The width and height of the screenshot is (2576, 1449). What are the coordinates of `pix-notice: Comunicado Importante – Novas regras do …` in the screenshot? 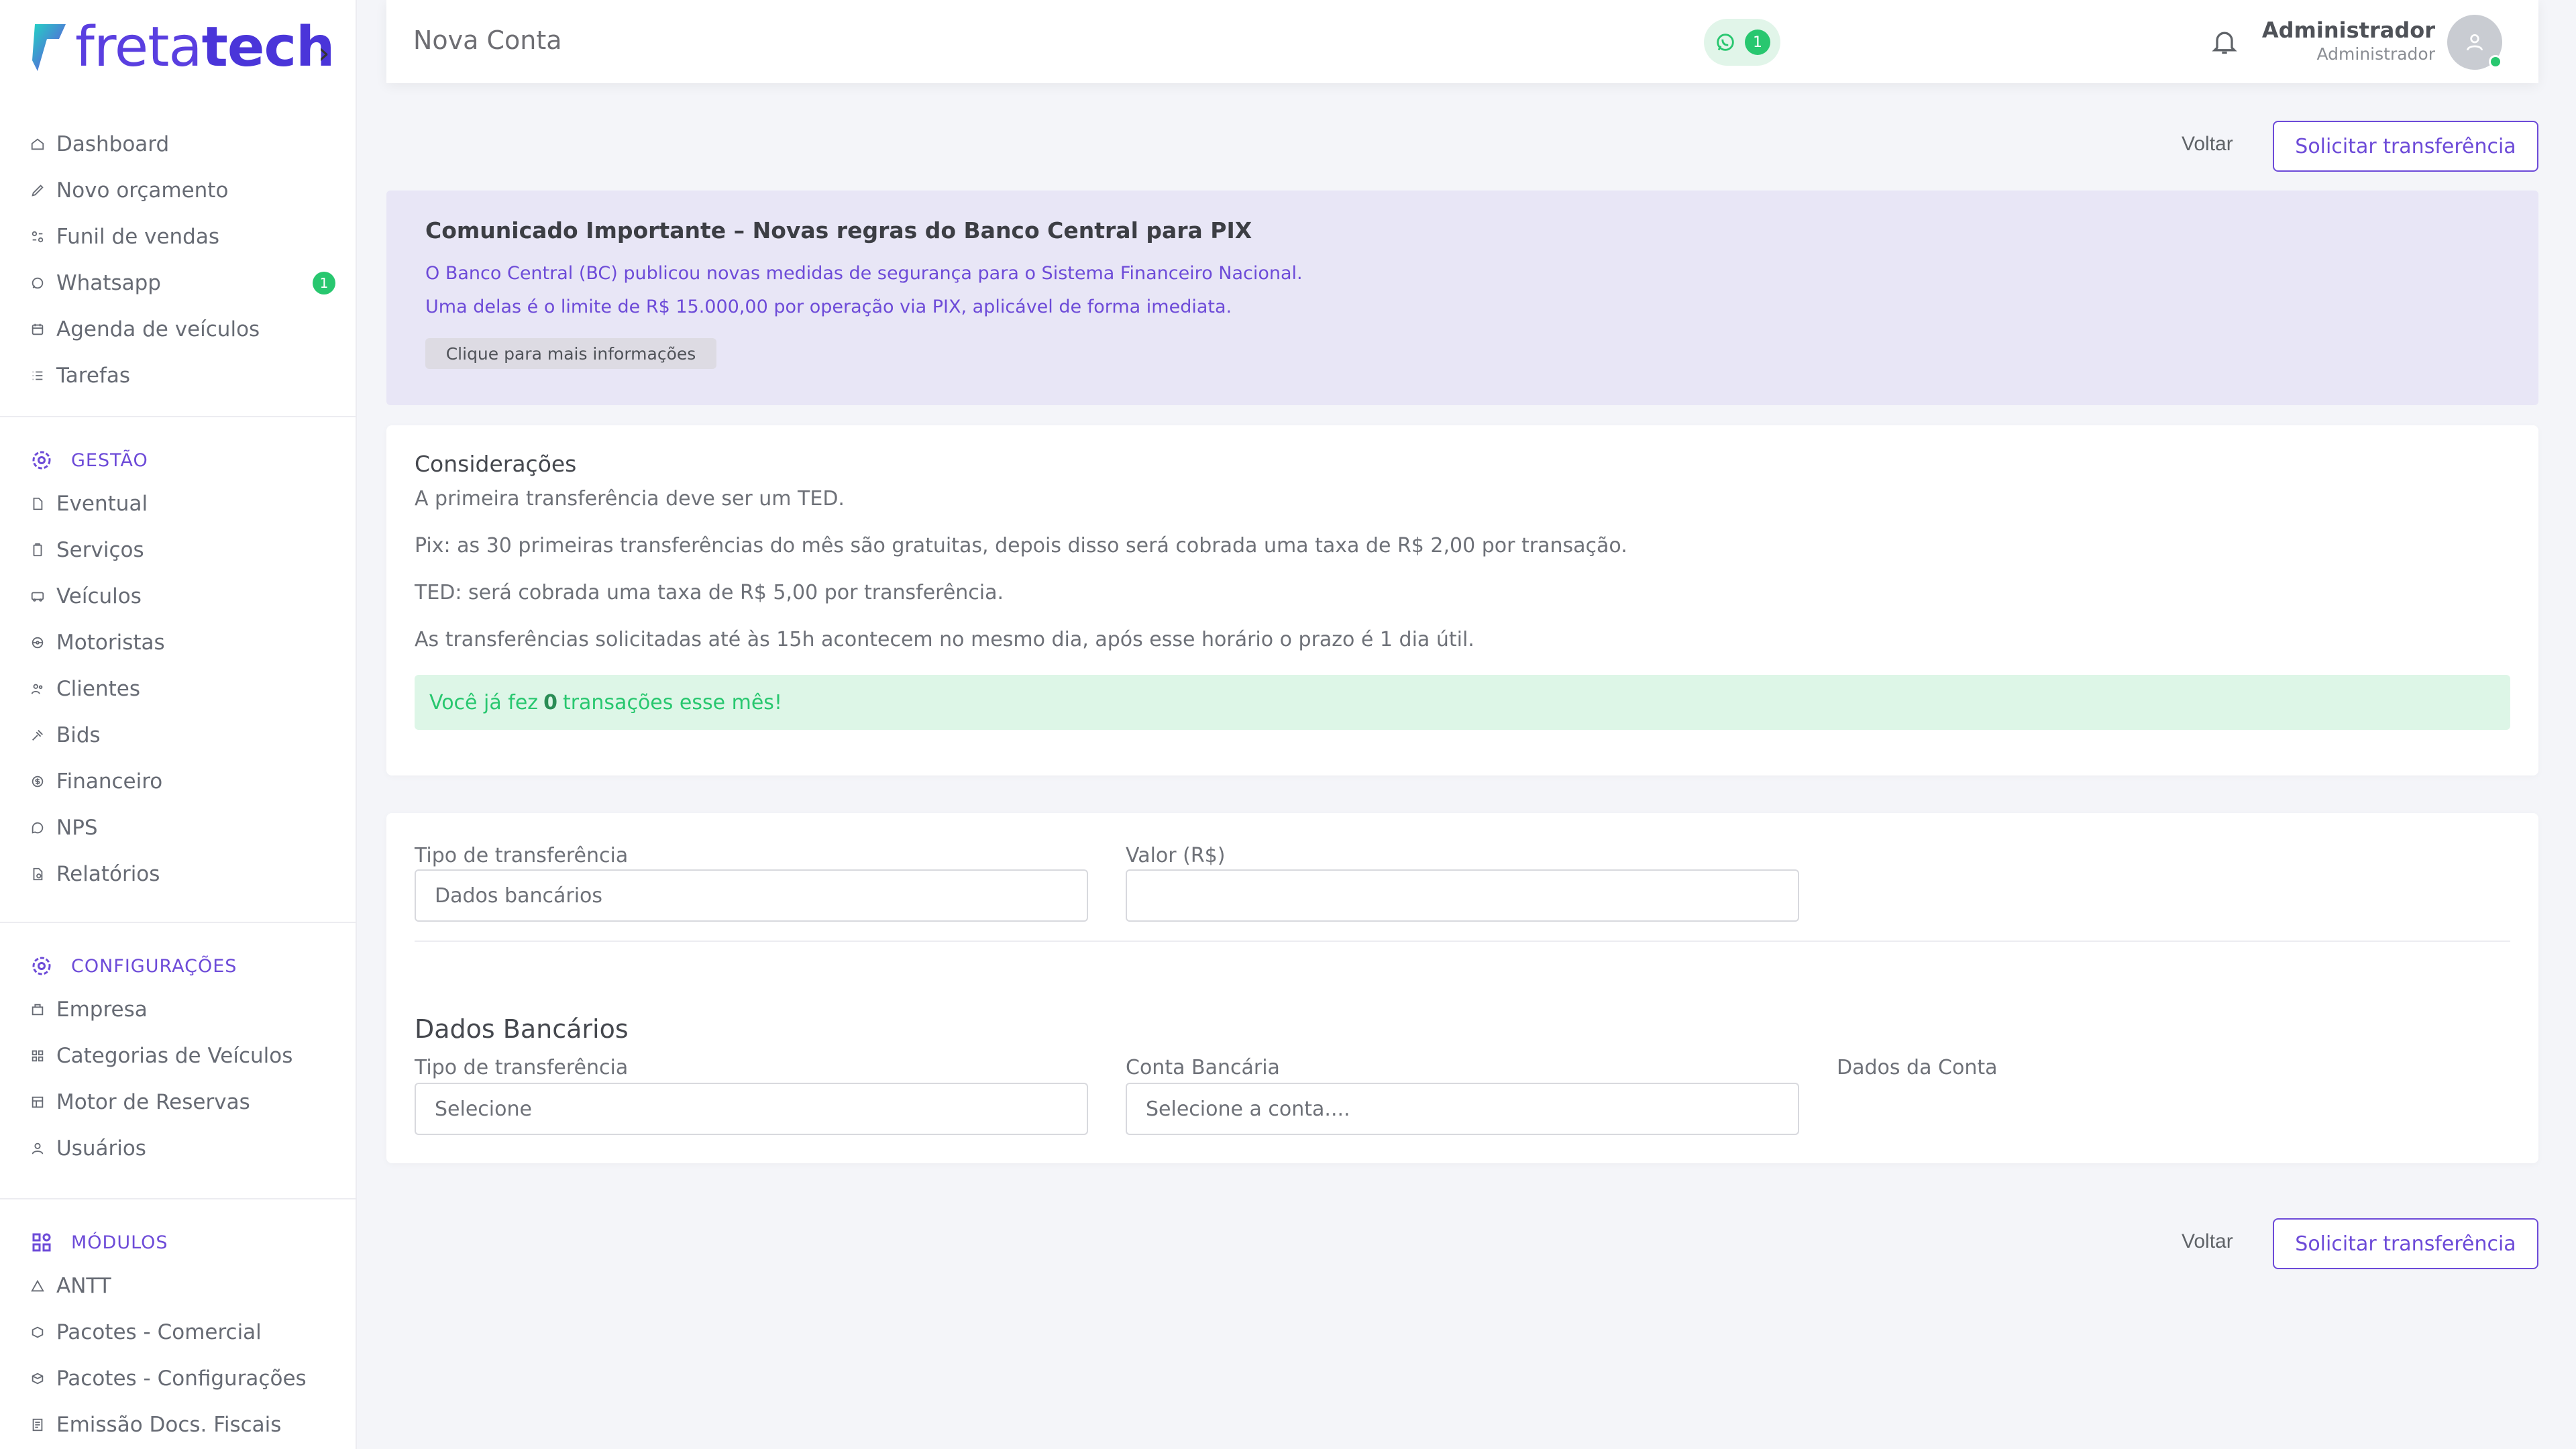 It's located at (1462, 298).